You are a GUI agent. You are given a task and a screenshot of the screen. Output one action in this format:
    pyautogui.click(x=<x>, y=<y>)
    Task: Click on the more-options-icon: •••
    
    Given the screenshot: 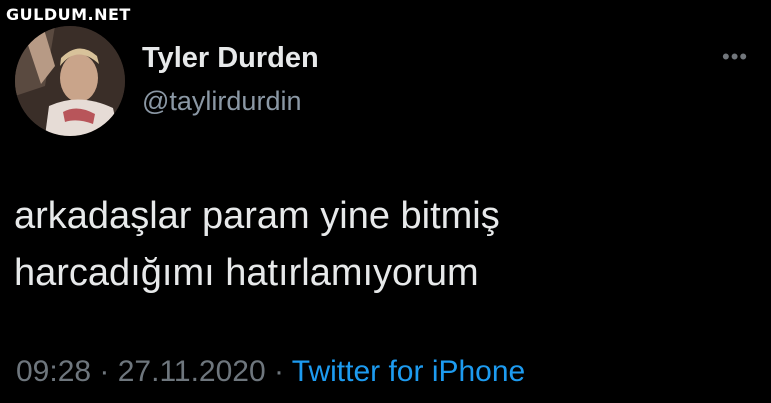 What is the action you would take?
    pyautogui.click(x=735, y=57)
    